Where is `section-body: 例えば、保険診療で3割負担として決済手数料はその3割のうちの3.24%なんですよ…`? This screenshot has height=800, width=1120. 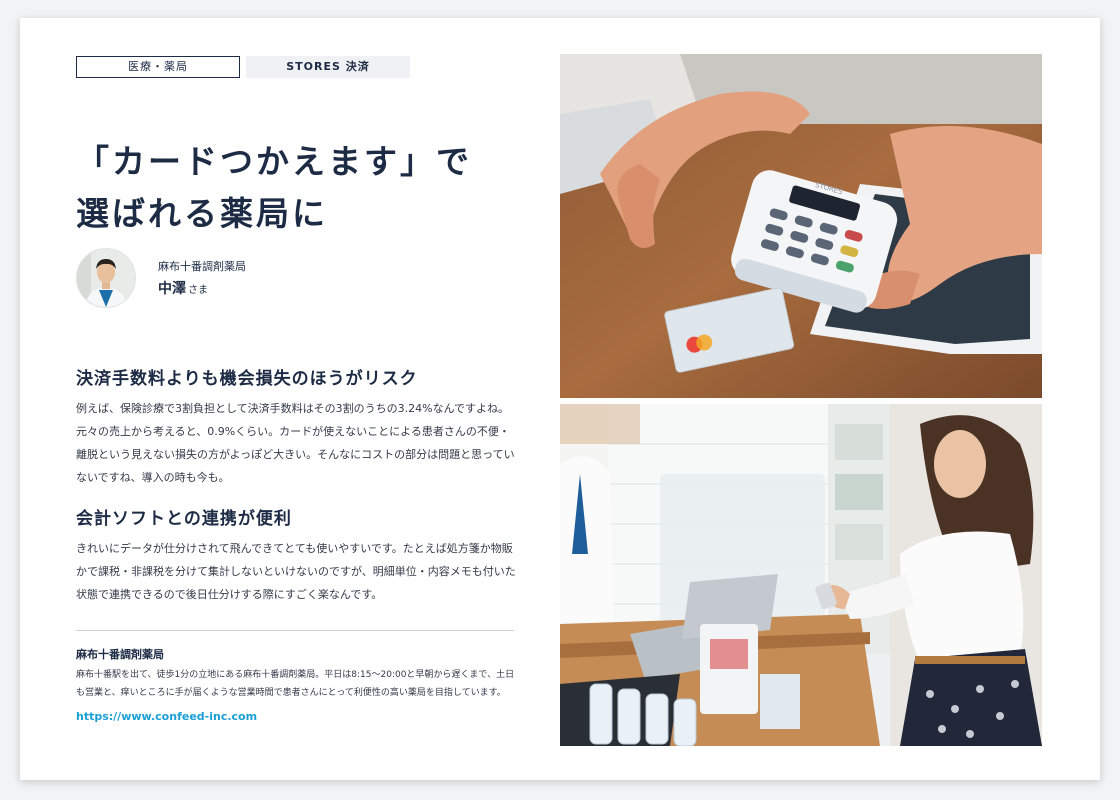
section-body: 例えば、保険診療で3割負担として決済手数料はその3割のうちの3.24%なんですよ… is located at coordinates (295, 443).